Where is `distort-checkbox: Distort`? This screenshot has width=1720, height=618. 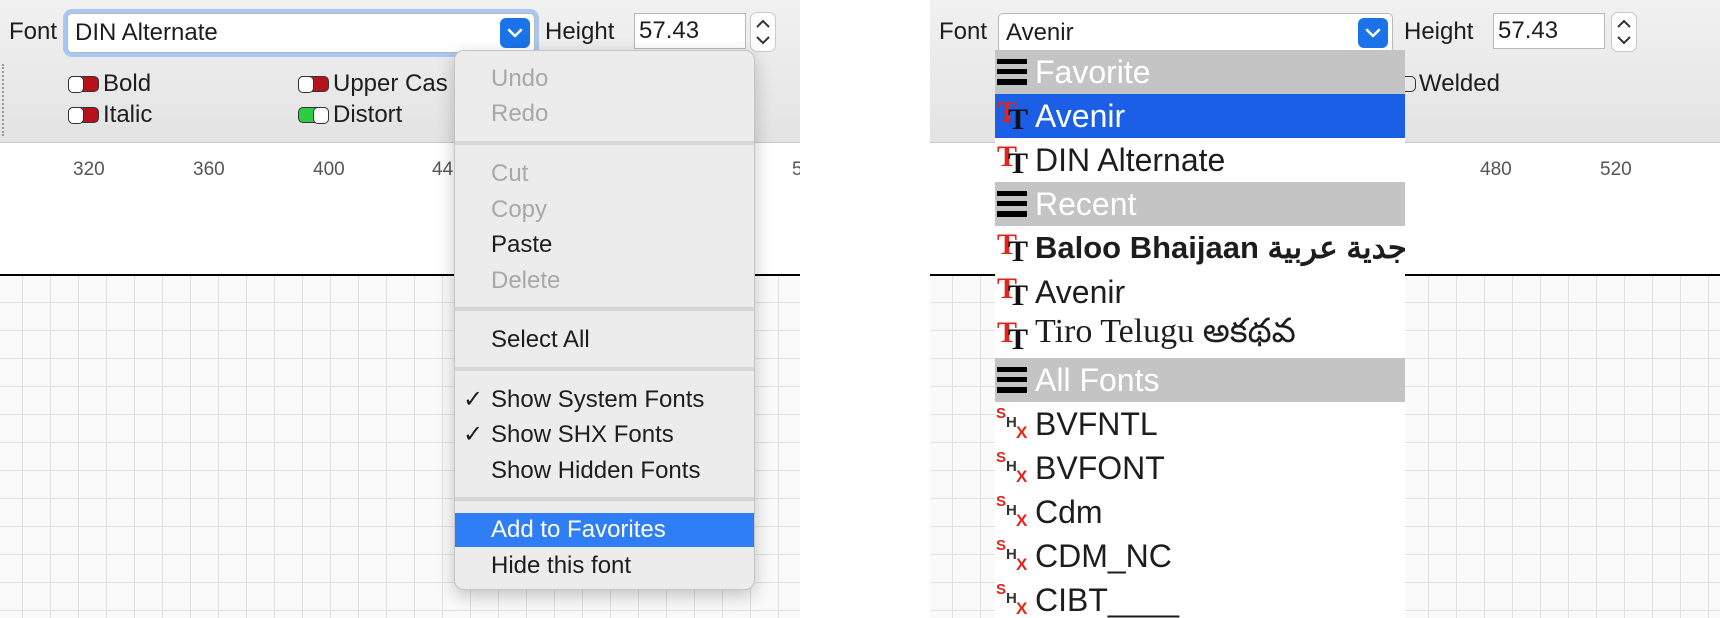
distort-checkbox: Distort is located at coordinates (350, 115).